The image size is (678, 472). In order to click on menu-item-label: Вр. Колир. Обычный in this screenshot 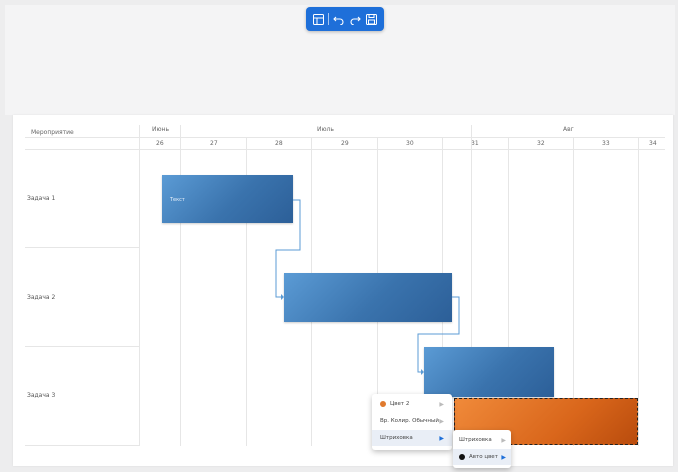, I will do `click(409, 421)`.